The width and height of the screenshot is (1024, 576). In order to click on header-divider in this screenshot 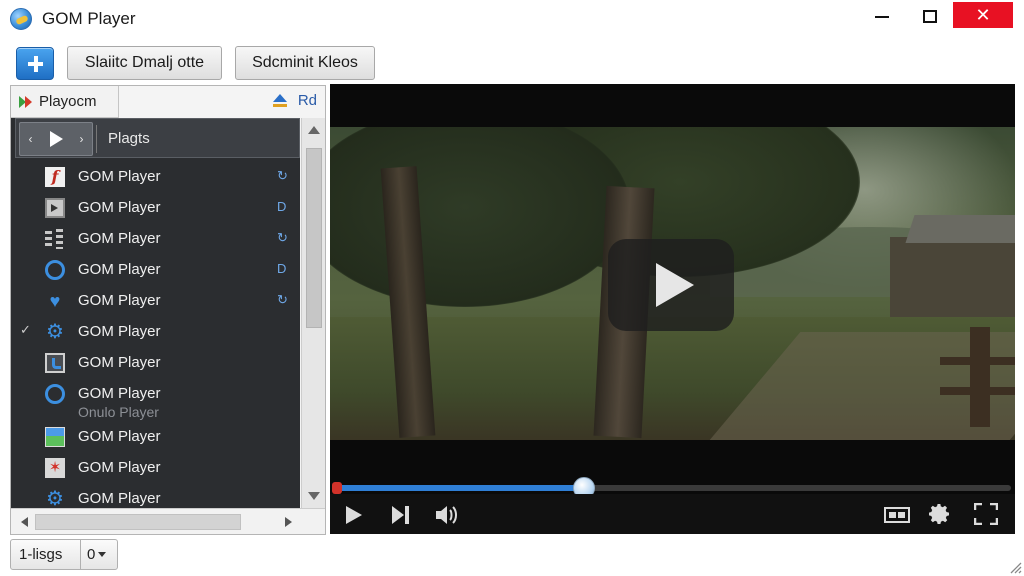, I will do `click(96, 139)`.